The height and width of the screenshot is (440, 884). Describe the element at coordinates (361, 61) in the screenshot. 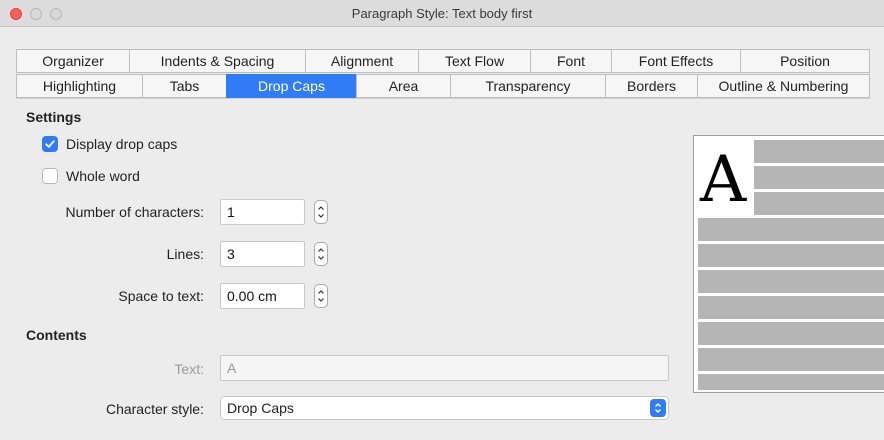

I see `tab-alignment: Alignment` at that location.